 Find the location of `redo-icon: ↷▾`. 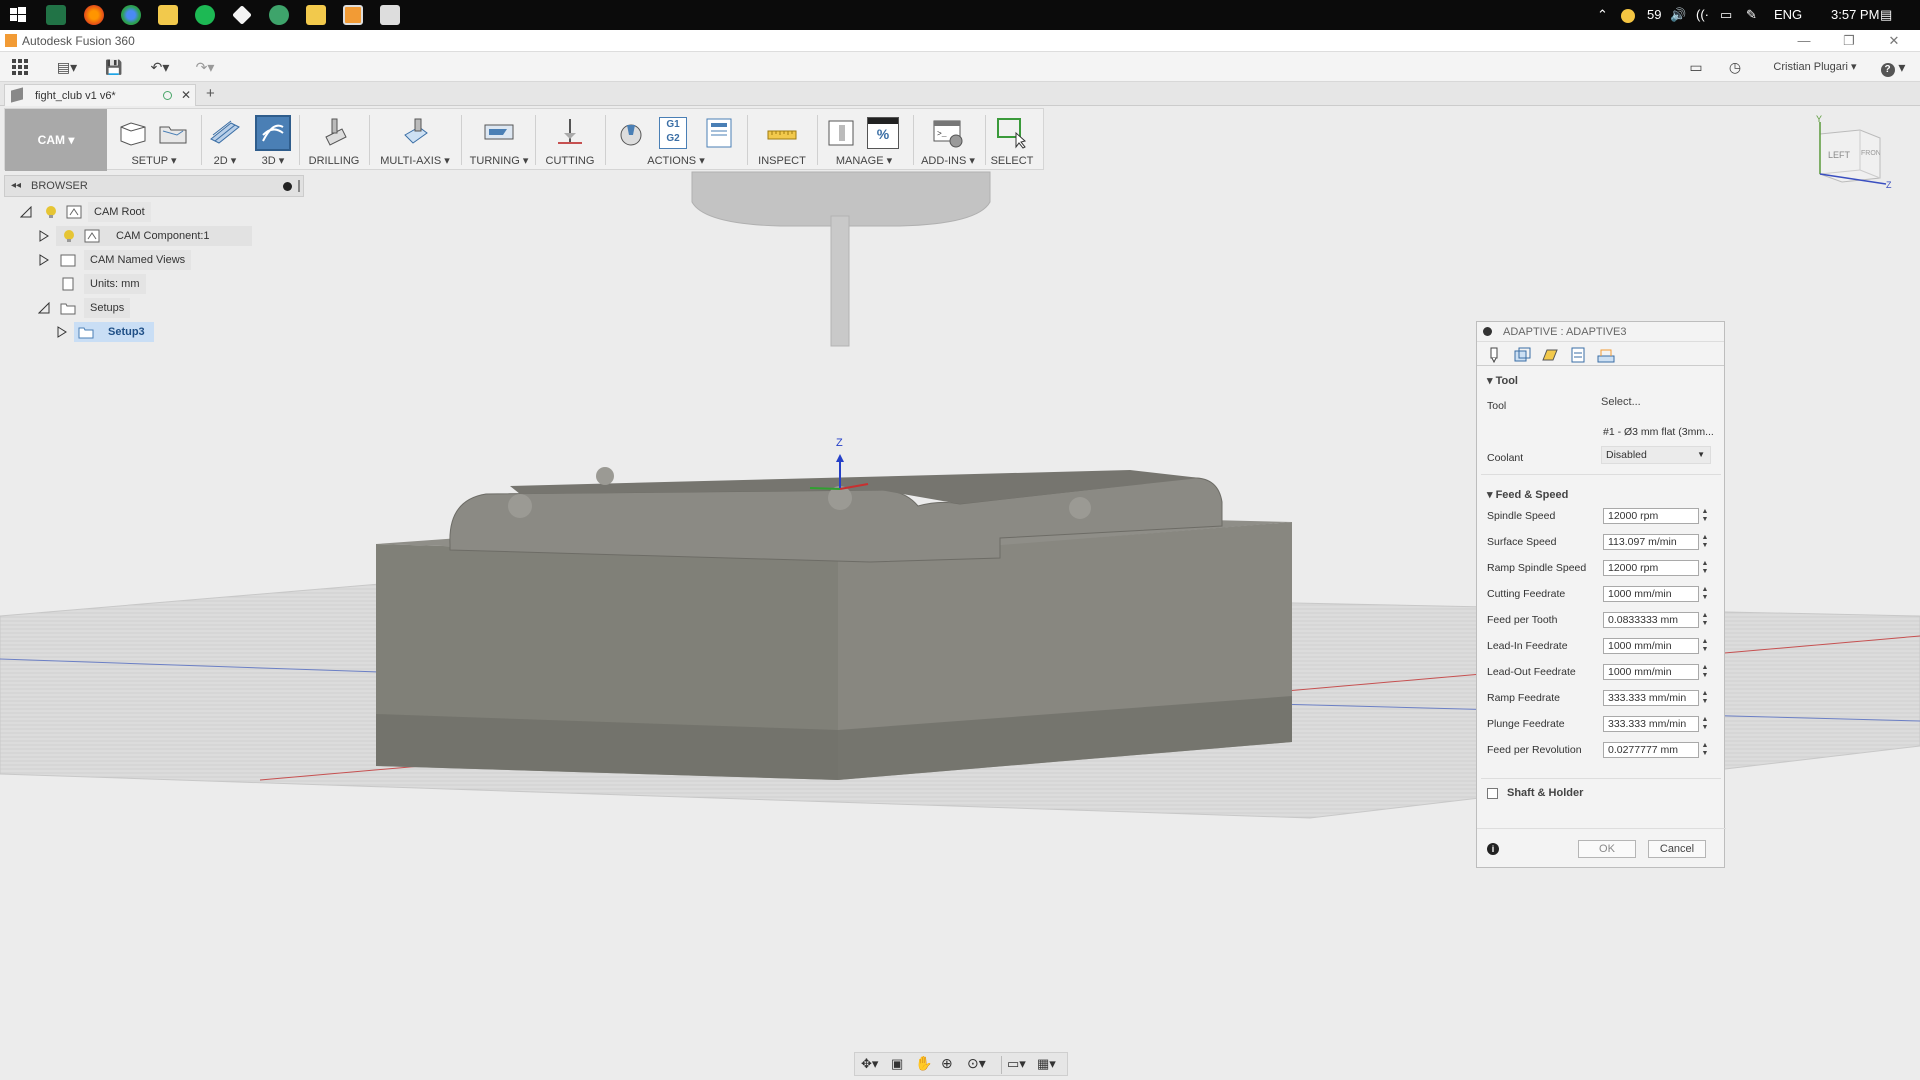

redo-icon: ↷▾ is located at coordinates (205, 67).